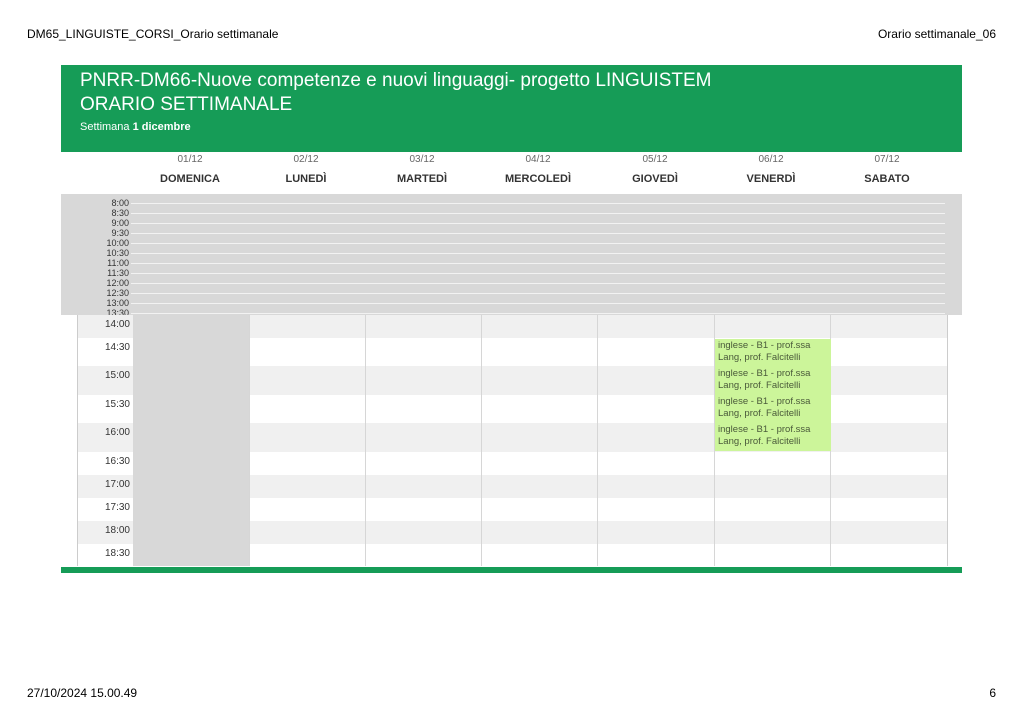  What do you see at coordinates (936, 34) in the screenshot?
I see `page-header-right: Orario settimanale_06` at bounding box center [936, 34].